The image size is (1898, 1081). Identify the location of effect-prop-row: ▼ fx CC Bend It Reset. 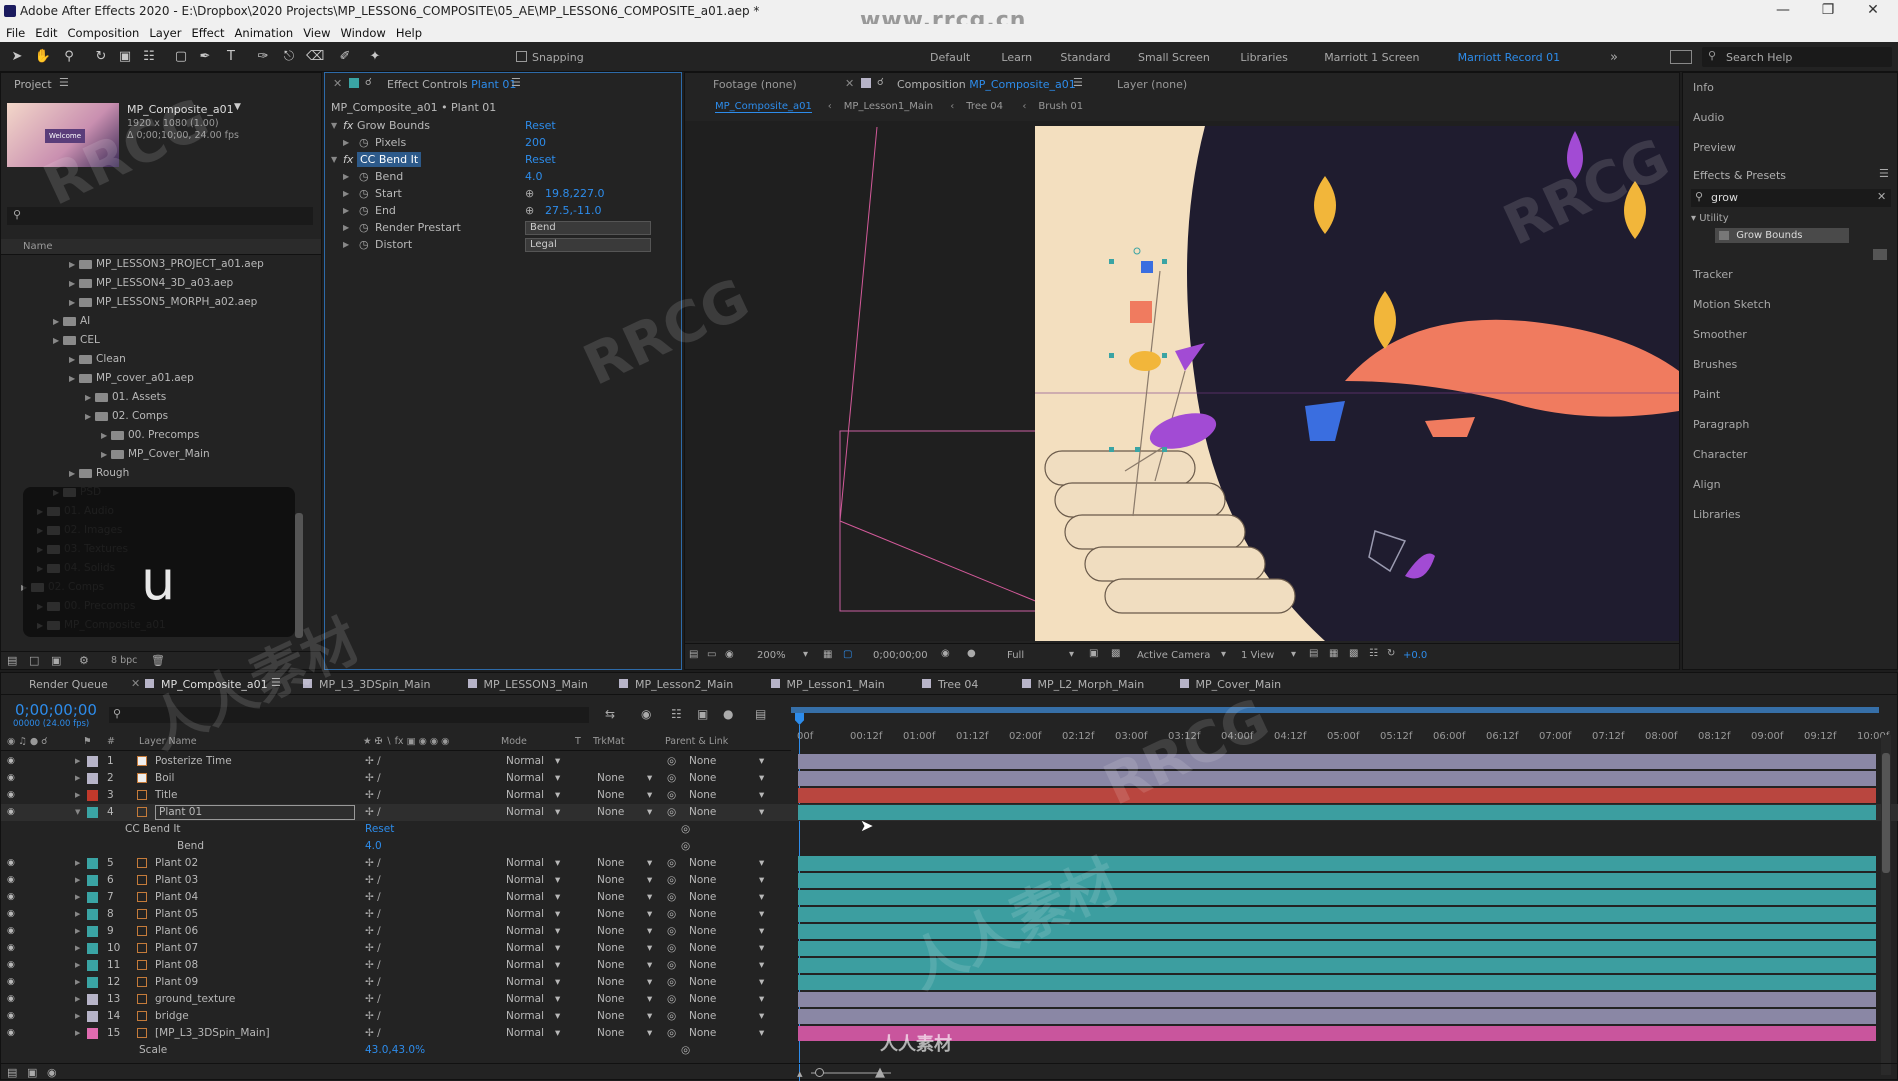
(500, 159).